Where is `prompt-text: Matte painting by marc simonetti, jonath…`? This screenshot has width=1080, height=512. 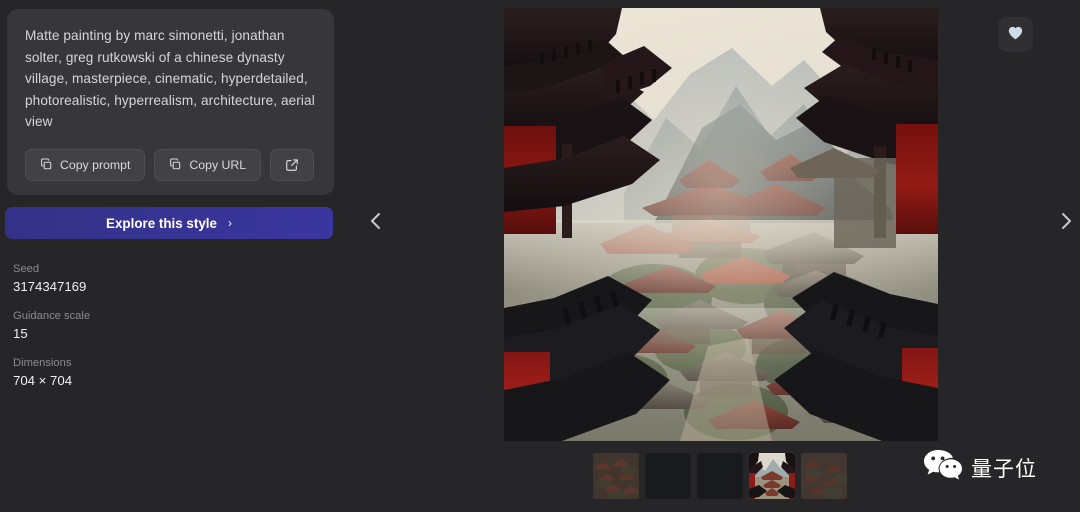
prompt-text: Matte painting by marc simonetti, jonath… is located at coordinates (170, 78).